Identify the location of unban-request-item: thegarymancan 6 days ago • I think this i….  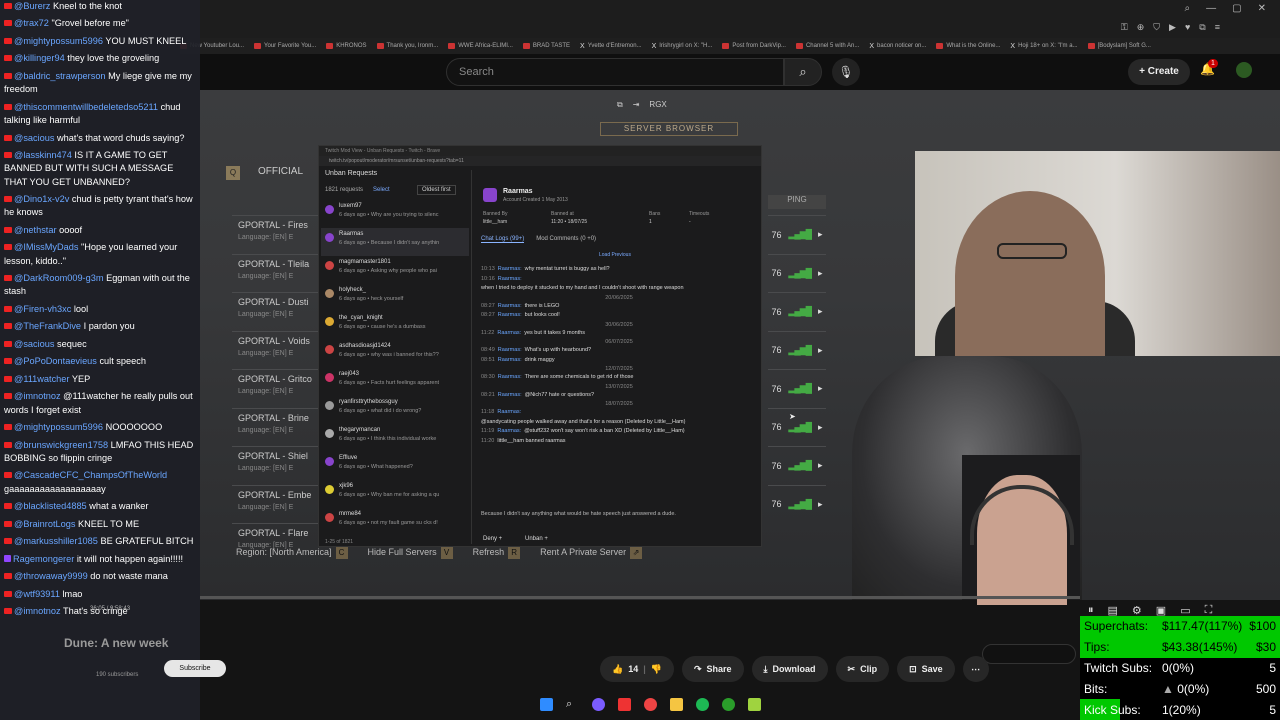
(395, 438).